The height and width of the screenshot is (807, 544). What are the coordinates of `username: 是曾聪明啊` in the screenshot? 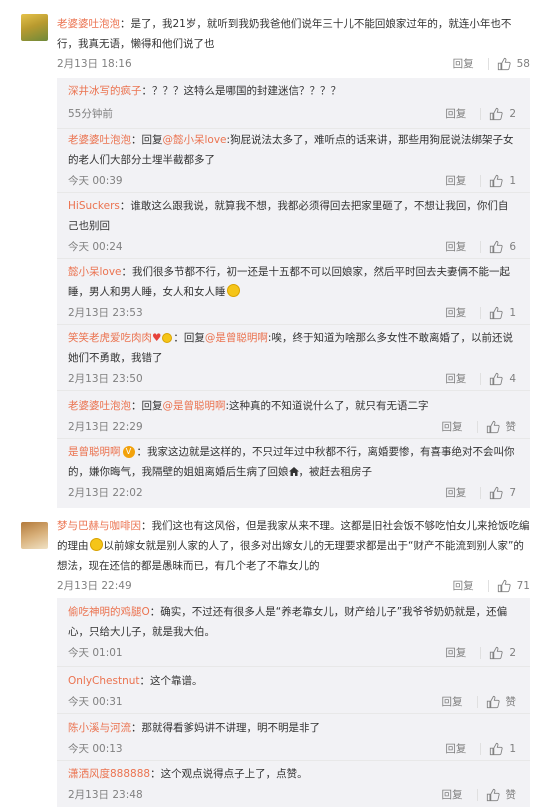 It's located at (94, 452).